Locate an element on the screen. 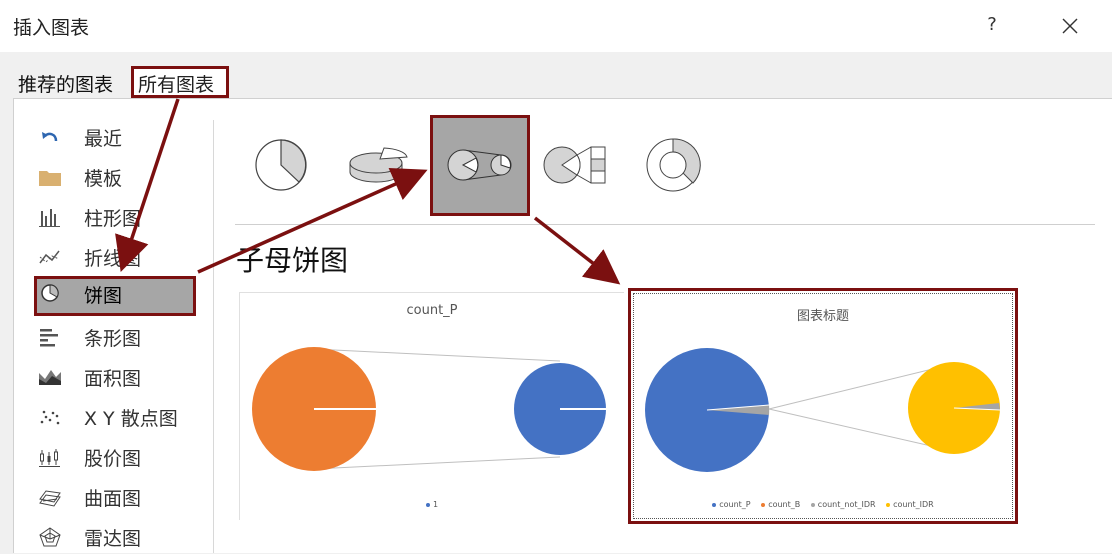  sidebar-item-label: 雷达图 is located at coordinates (113, 539).